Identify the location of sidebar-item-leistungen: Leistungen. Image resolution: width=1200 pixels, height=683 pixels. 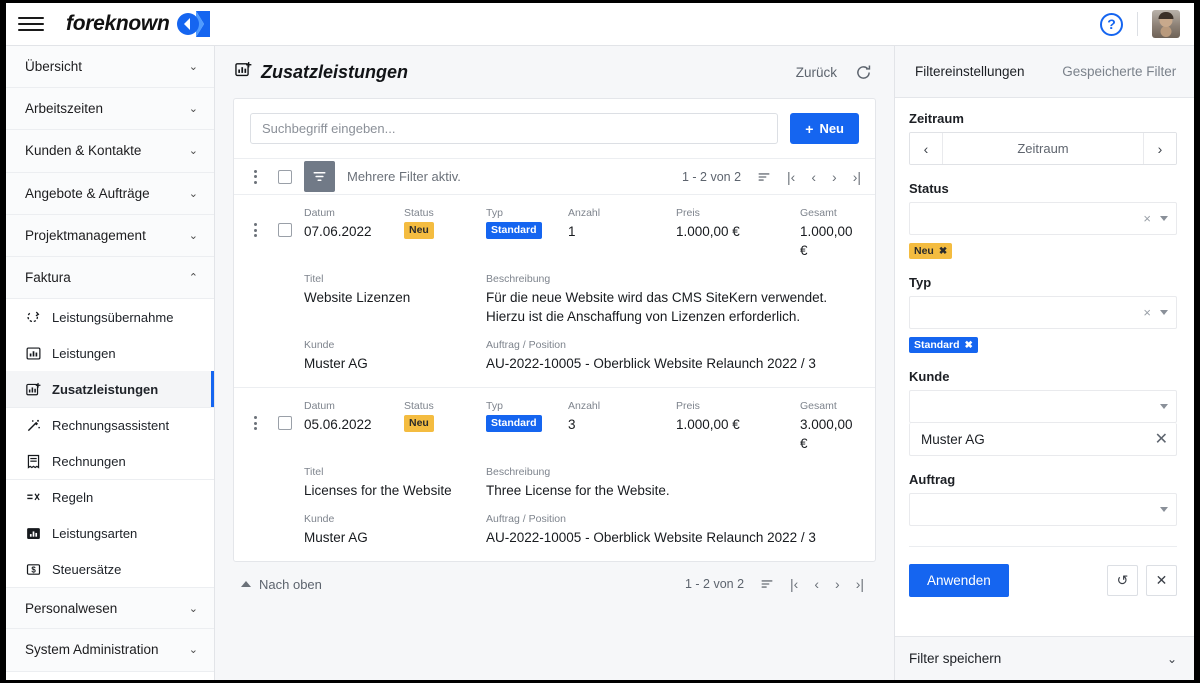
(110, 353).